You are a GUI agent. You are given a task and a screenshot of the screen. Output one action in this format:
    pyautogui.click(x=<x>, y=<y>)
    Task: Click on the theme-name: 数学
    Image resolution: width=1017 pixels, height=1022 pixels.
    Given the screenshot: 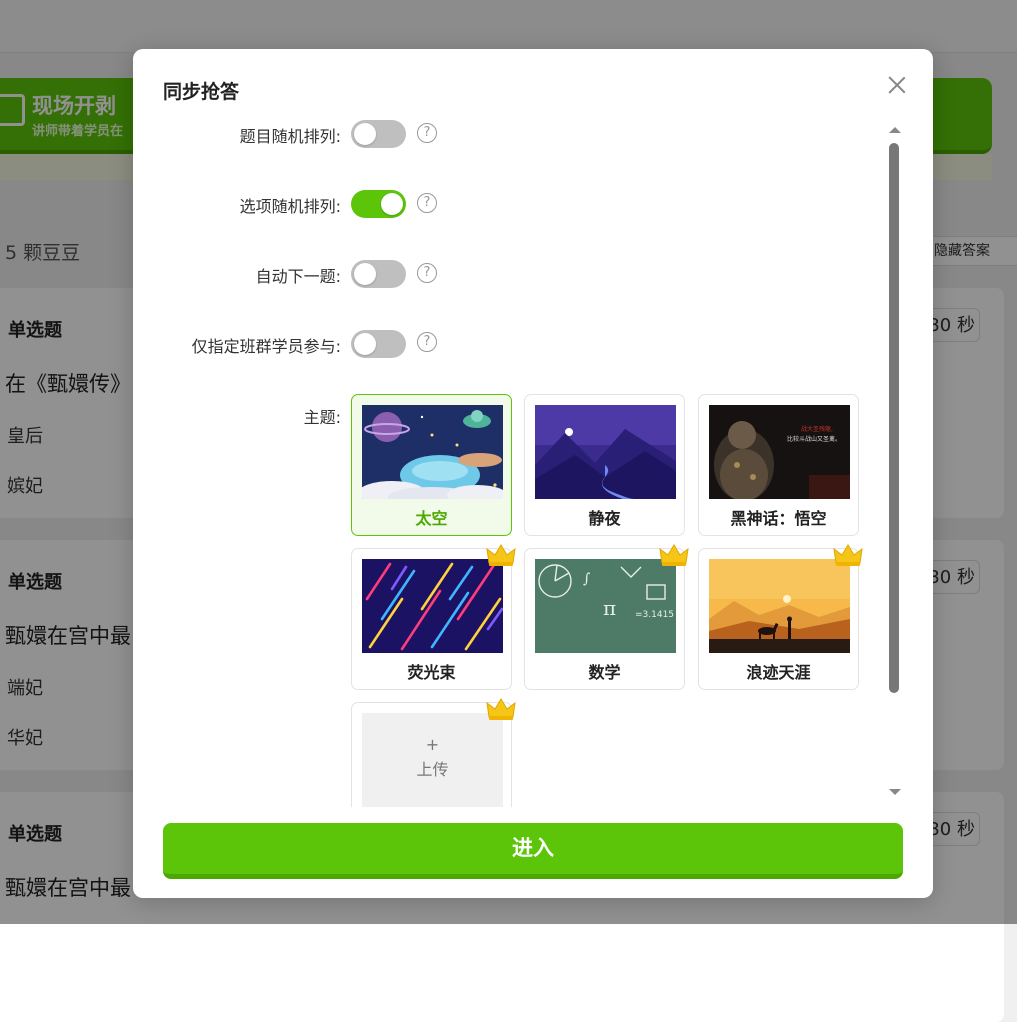 What is the action you would take?
    pyautogui.click(x=604, y=672)
    